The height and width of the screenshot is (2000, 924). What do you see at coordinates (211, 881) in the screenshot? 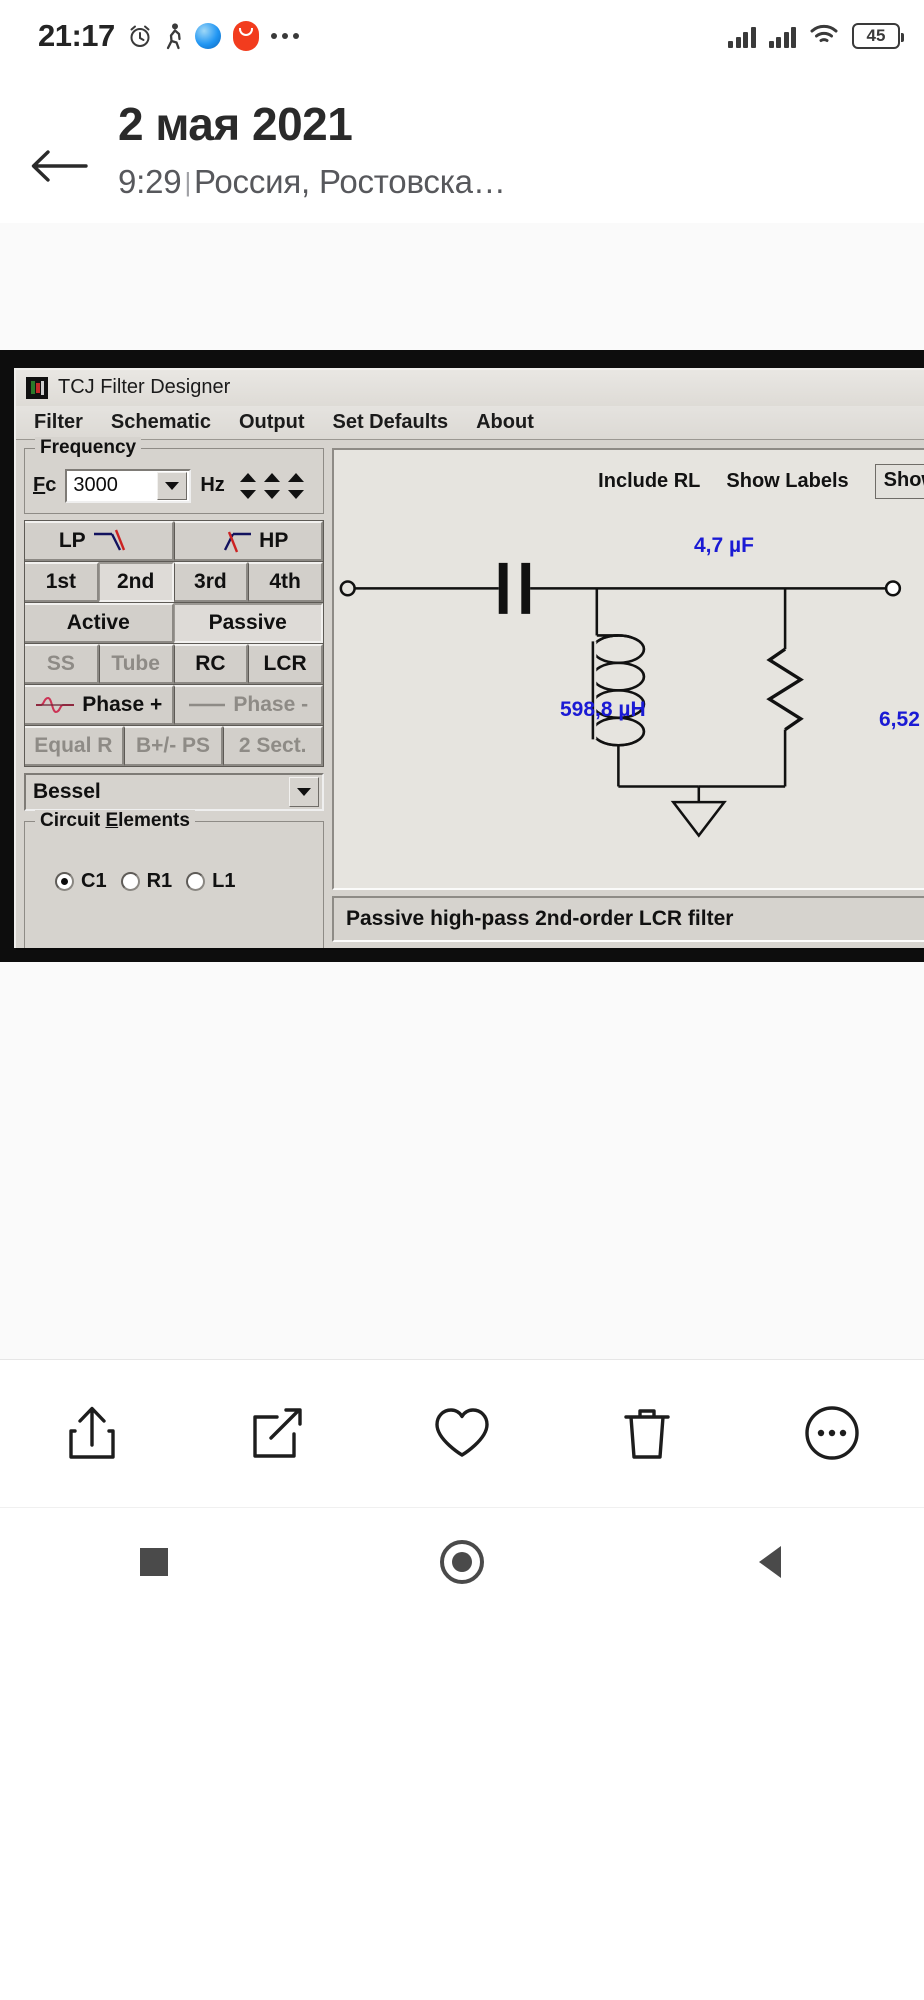
I see `radio-l1: L1` at bounding box center [211, 881].